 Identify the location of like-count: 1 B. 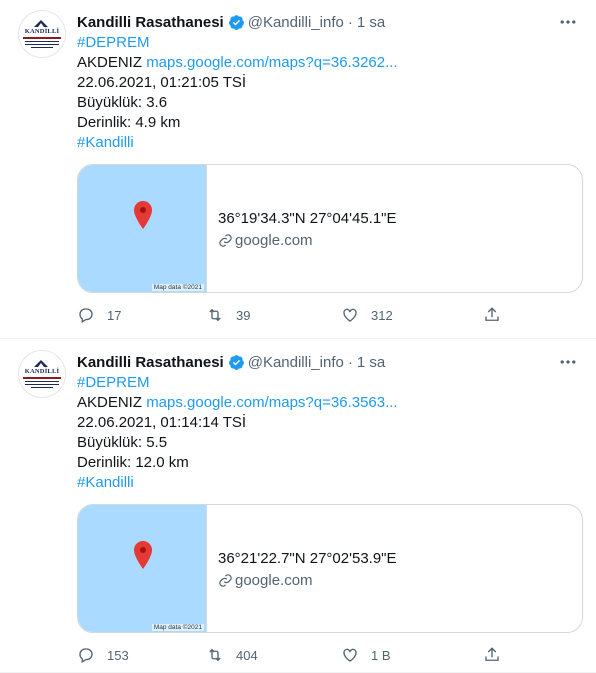
(381, 655).